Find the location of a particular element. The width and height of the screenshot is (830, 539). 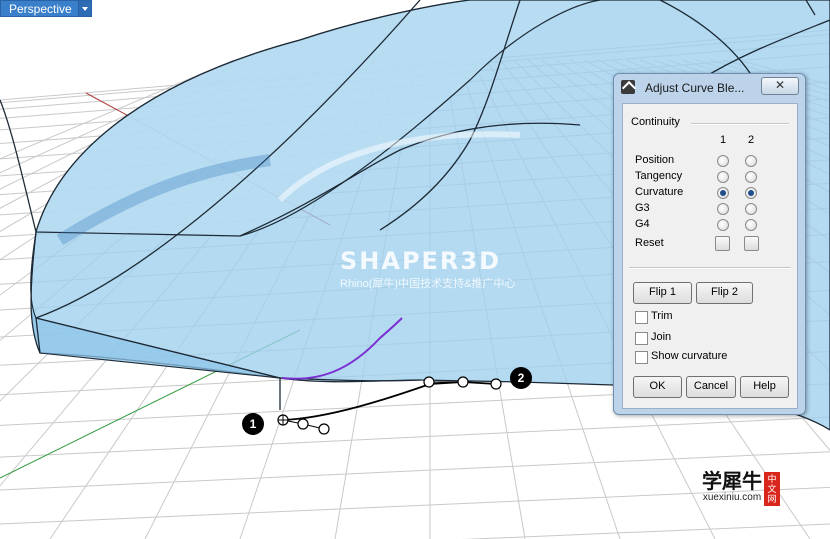

join-label: Join is located at coordinates (661, 337).